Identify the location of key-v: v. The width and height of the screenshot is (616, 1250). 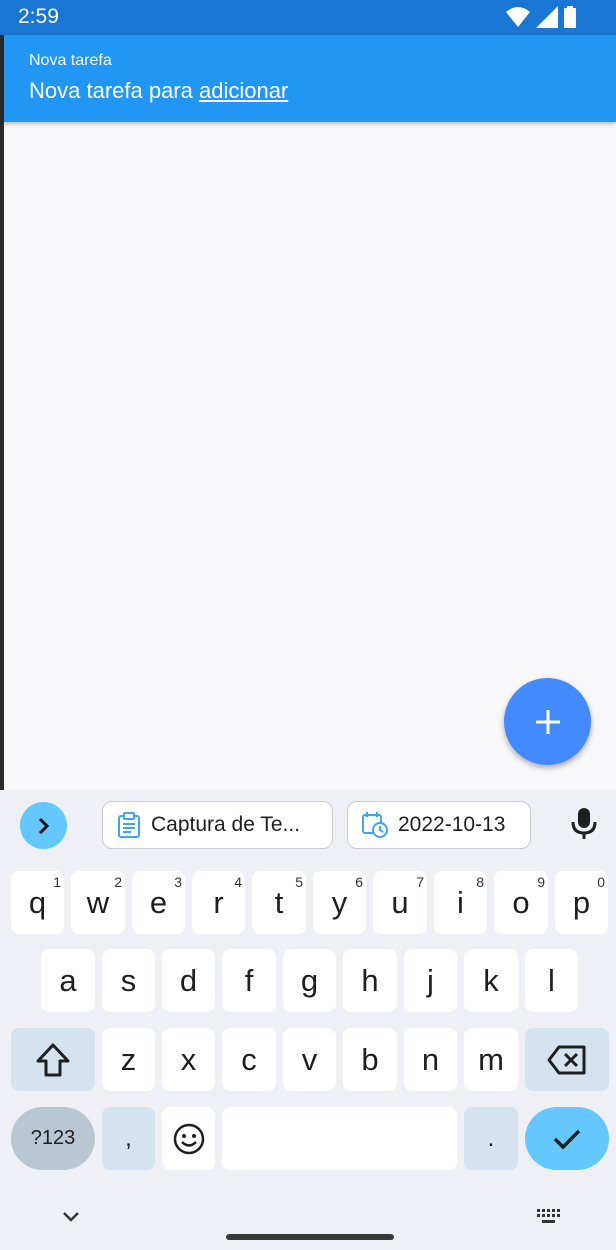
(309, 1059).